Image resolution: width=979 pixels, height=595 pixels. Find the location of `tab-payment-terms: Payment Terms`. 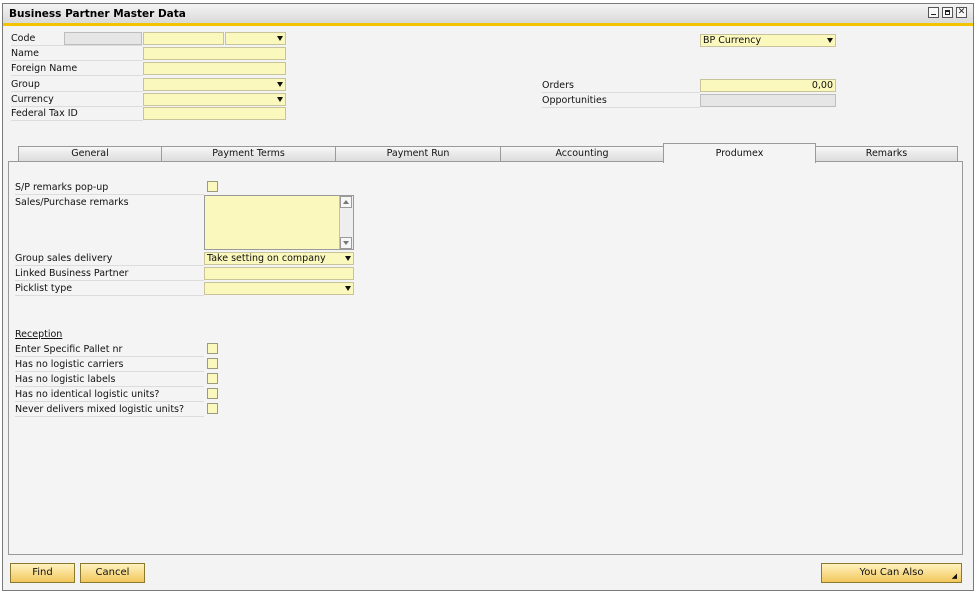

tab-payment-terms: Payment Terms is located at coordinates (248, 153).